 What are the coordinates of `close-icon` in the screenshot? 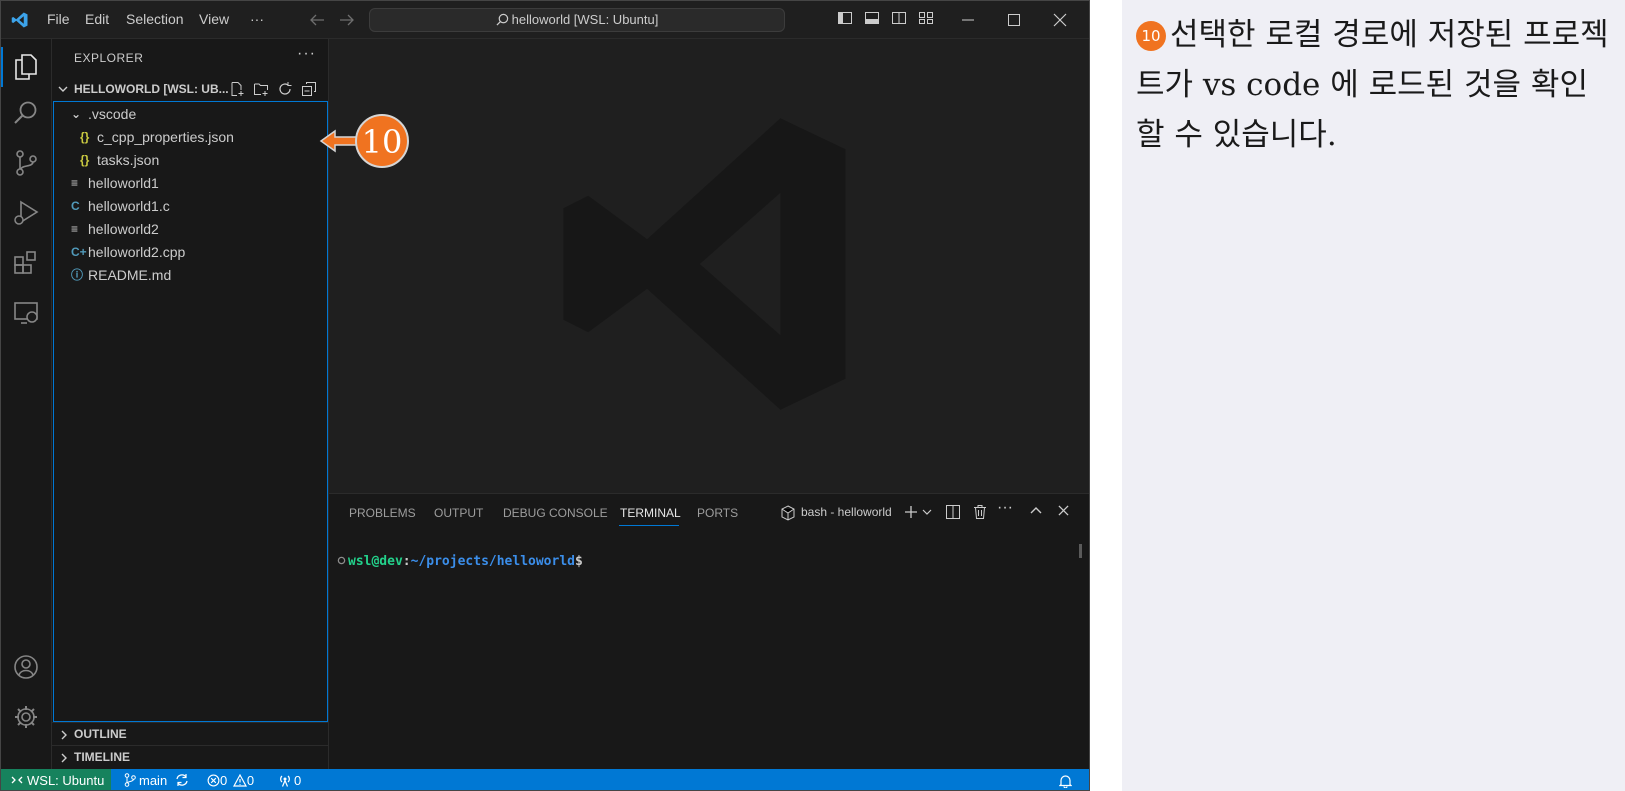 It's located at (1060, 20).